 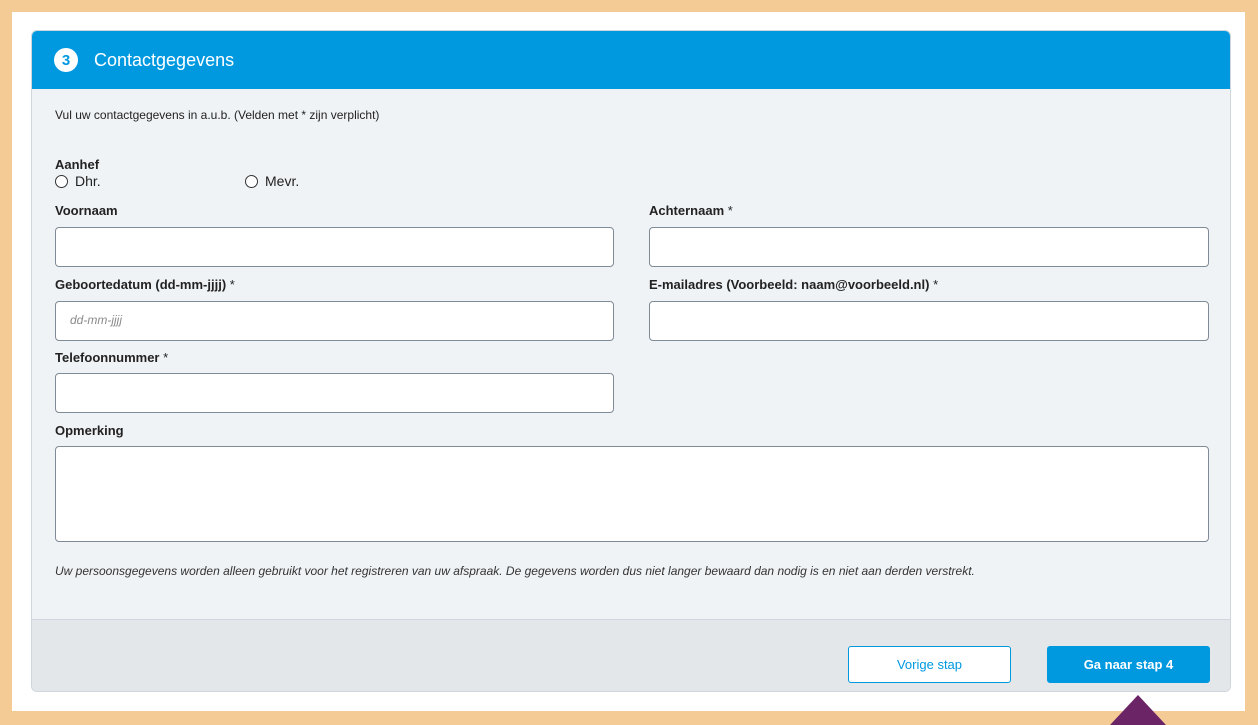 What do you see at coordinates (334, 321) in the screenshot?
I see `birthdate-input: dd-mm-jjjj` at bounding box center [334, 321].